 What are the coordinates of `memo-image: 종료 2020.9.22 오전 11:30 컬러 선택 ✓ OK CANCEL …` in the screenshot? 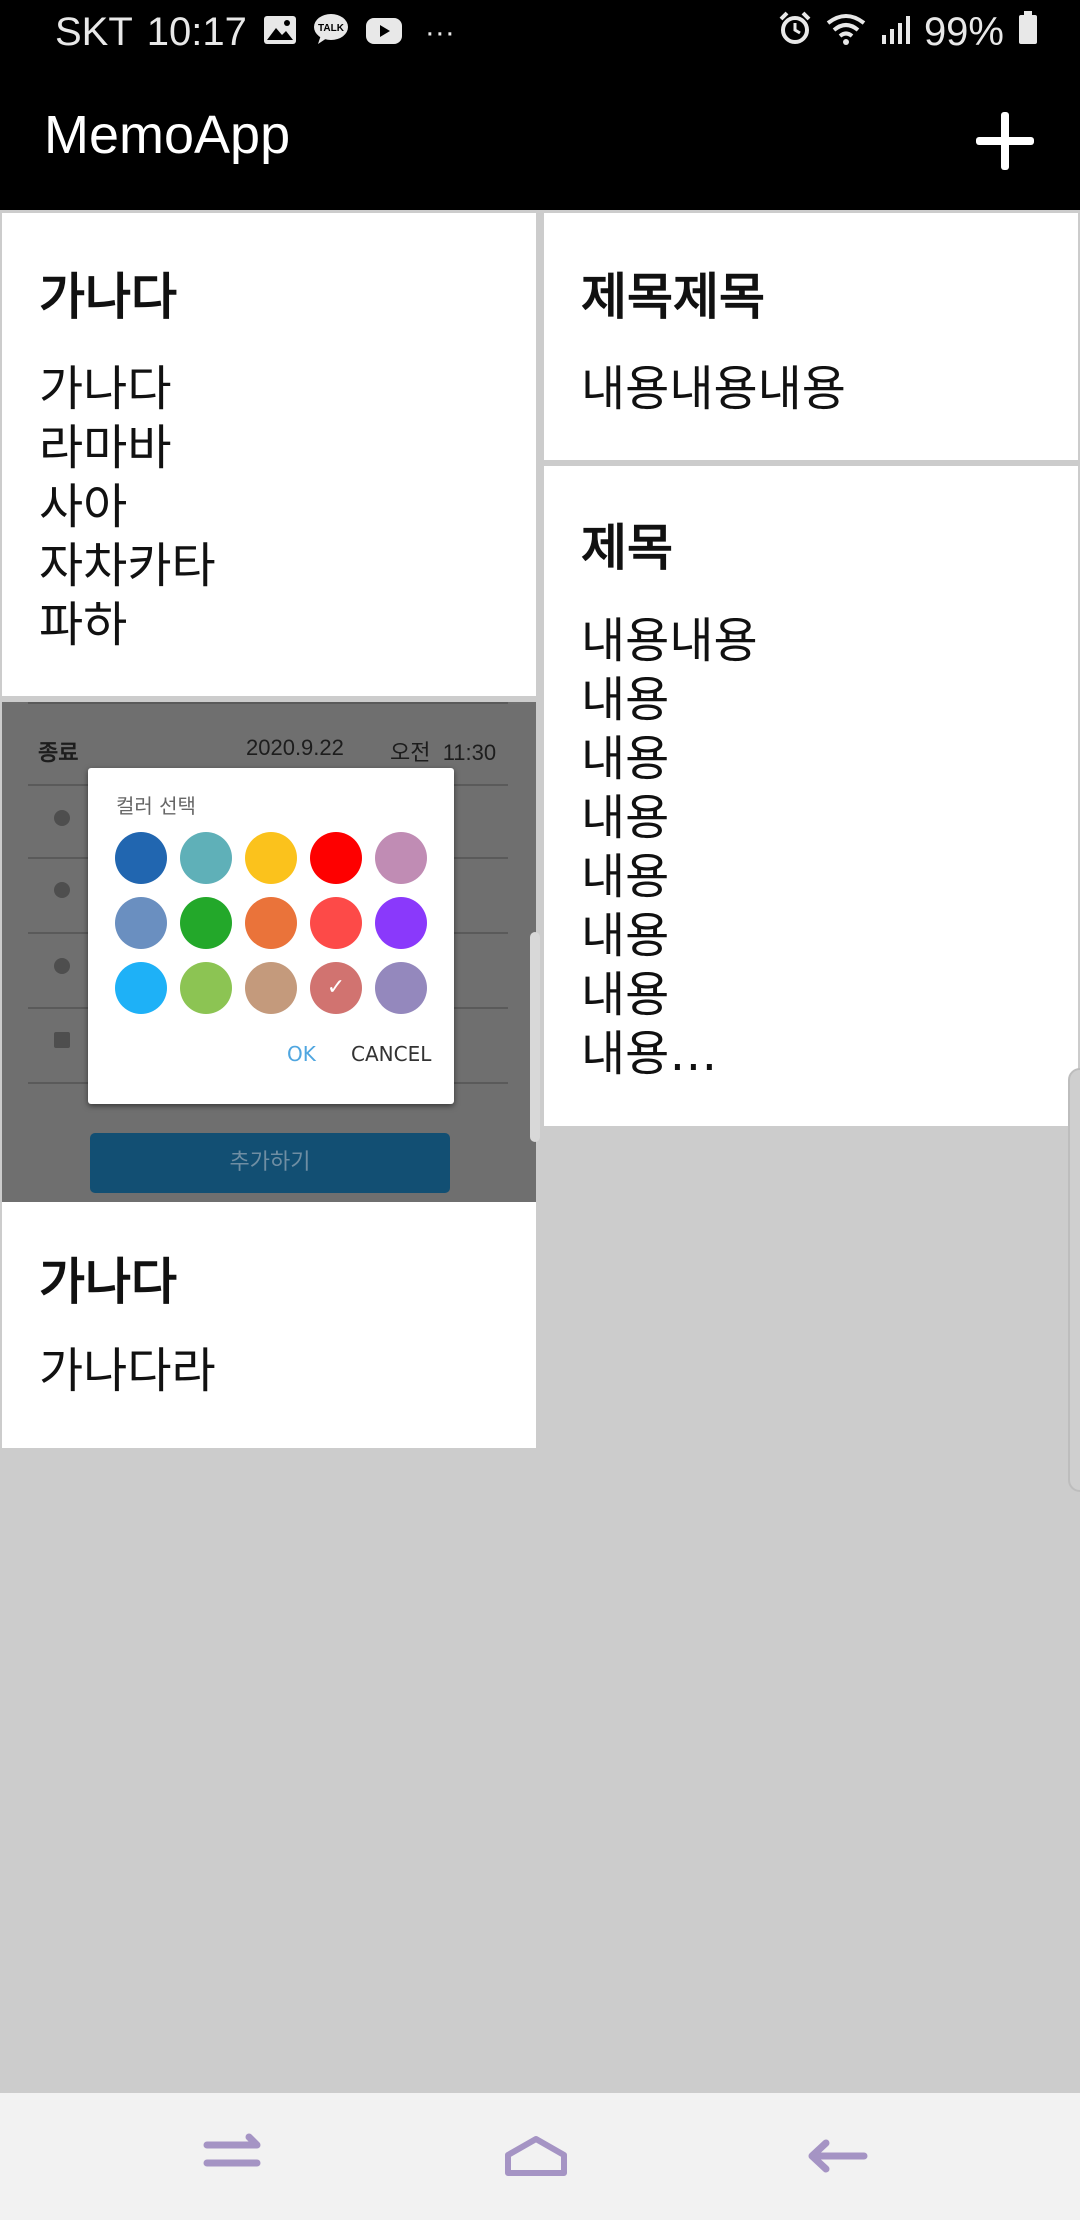 It's located at (269, 952).